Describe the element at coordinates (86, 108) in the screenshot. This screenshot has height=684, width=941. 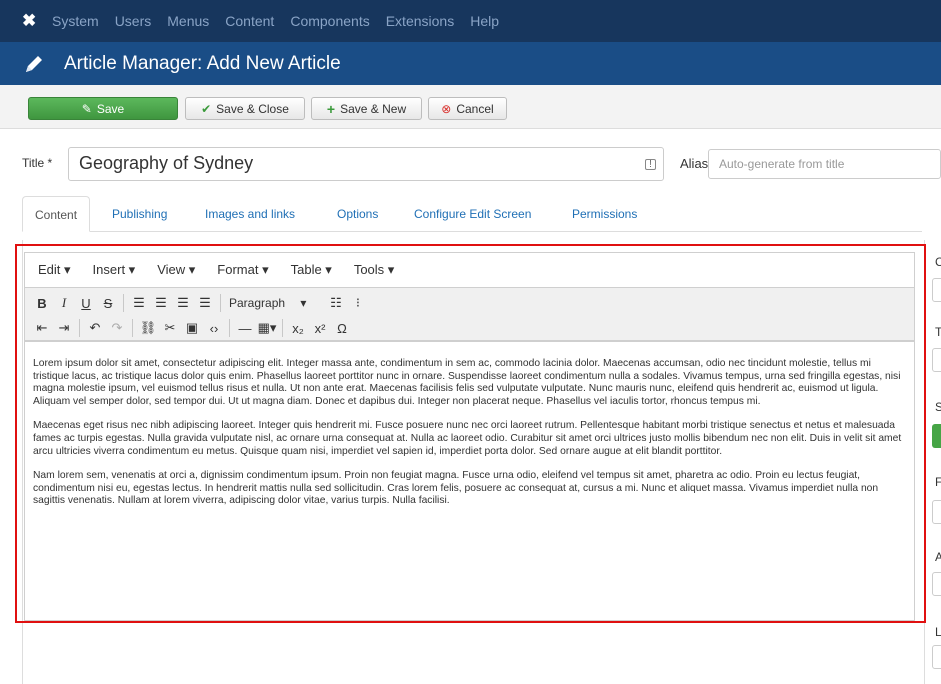
I see `edit-icon: ✎` at that location.